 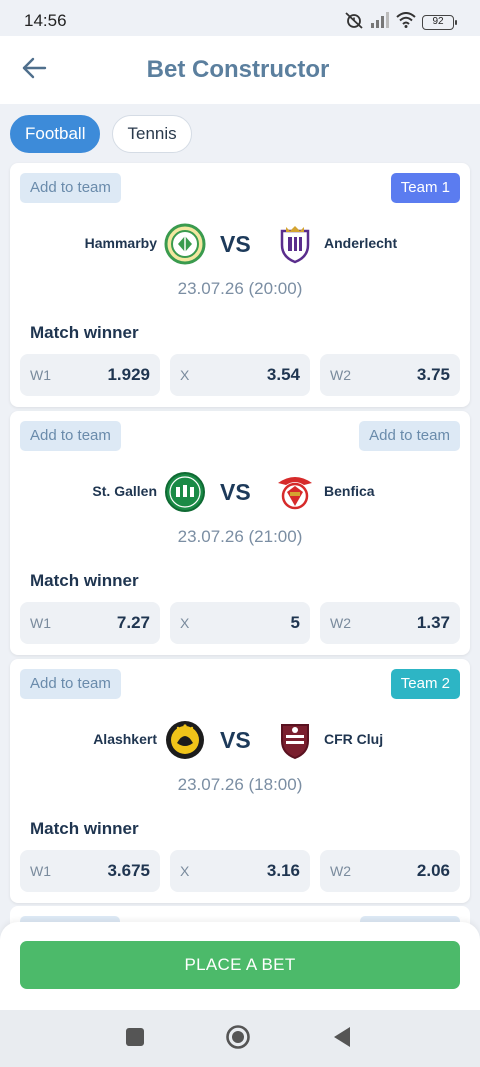 What do you see at coordinates (152, 134) in the screenshot?
I see `tab-tennis: Tennis` at bounding box center [152, 134].